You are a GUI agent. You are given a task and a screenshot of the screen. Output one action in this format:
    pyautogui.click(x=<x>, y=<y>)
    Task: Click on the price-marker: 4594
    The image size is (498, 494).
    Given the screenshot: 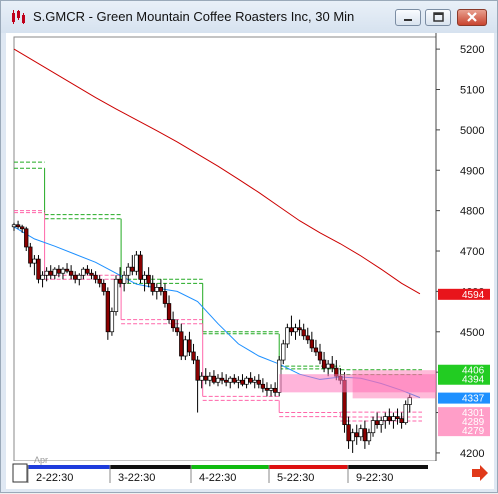 What is the action you would take?
    pyautogui.click(x=464, y=294)
    